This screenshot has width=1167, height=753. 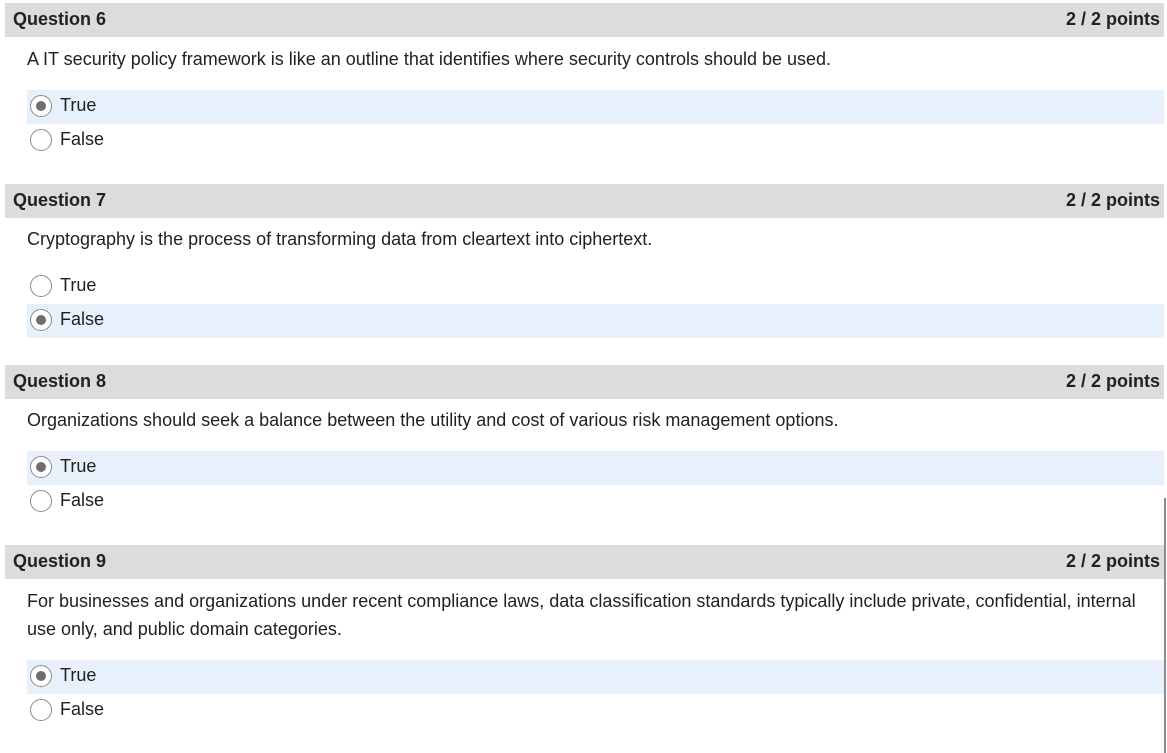 What do you see at coordinates (60, 381) in the screenshot?
I see `question-title: Question 8` at bounding box center [60, 381].